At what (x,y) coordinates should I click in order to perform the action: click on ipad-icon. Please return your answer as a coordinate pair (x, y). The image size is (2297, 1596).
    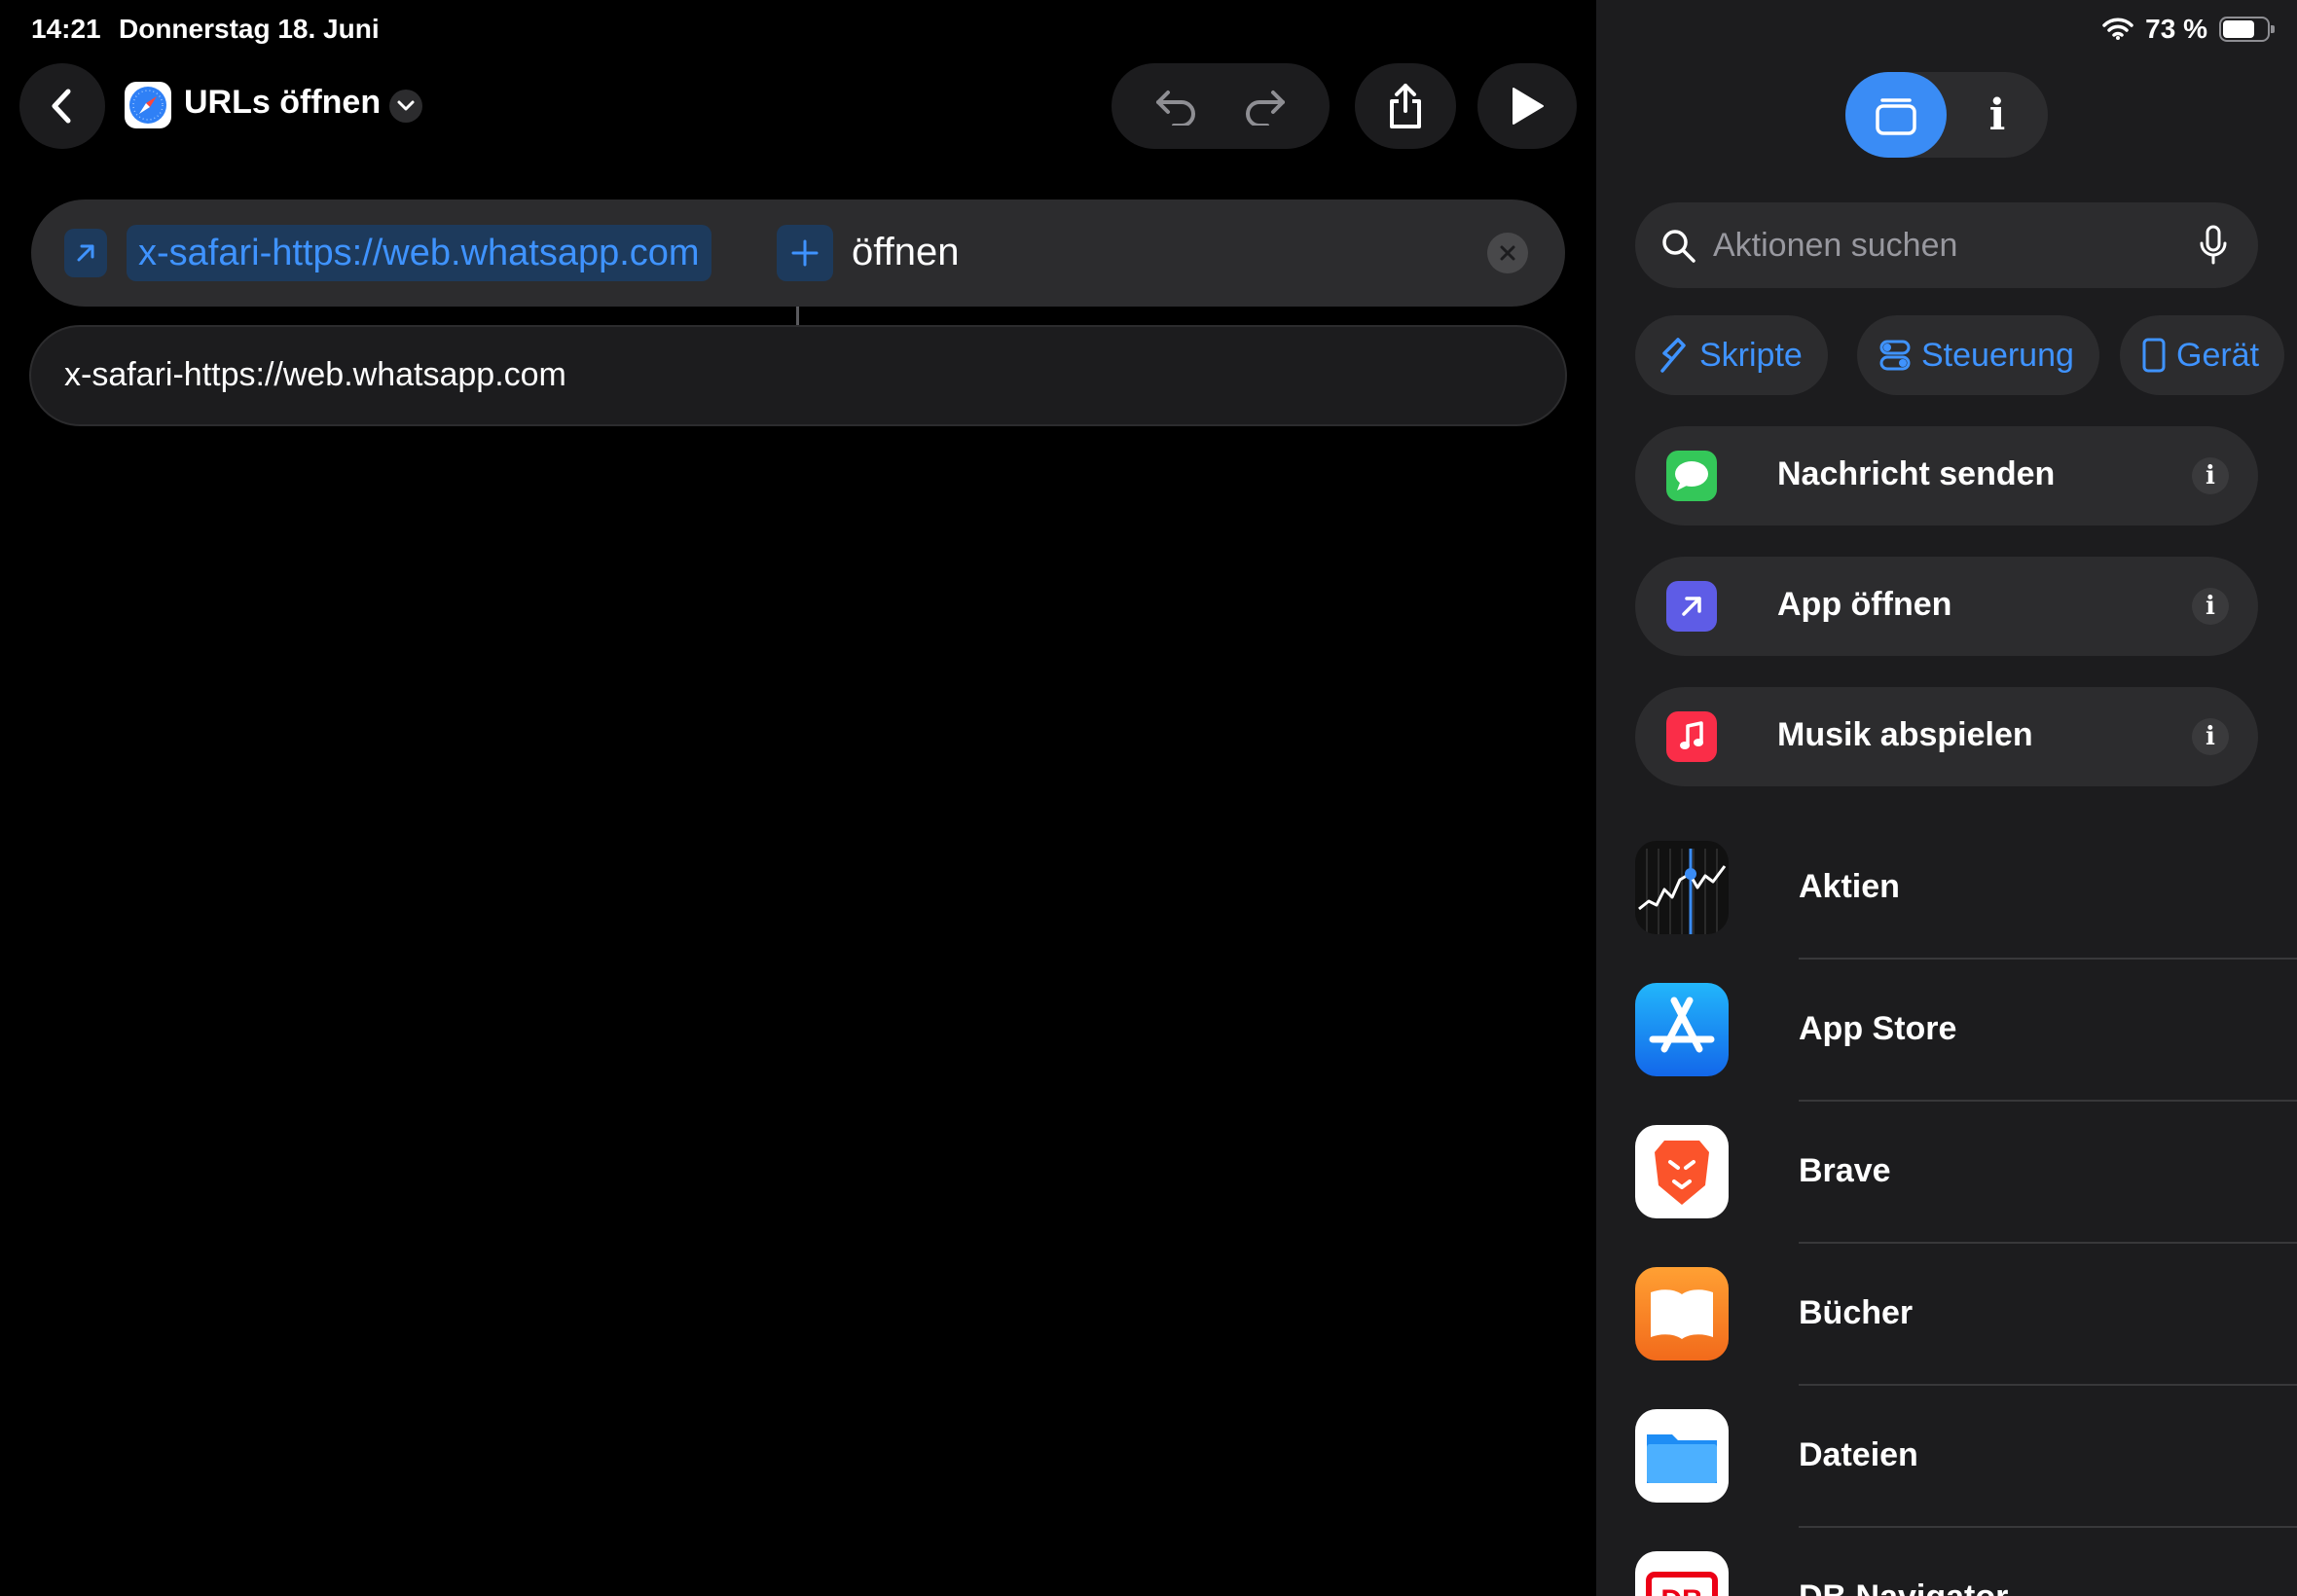
    Looking at the image, I should click on (2154, 355).